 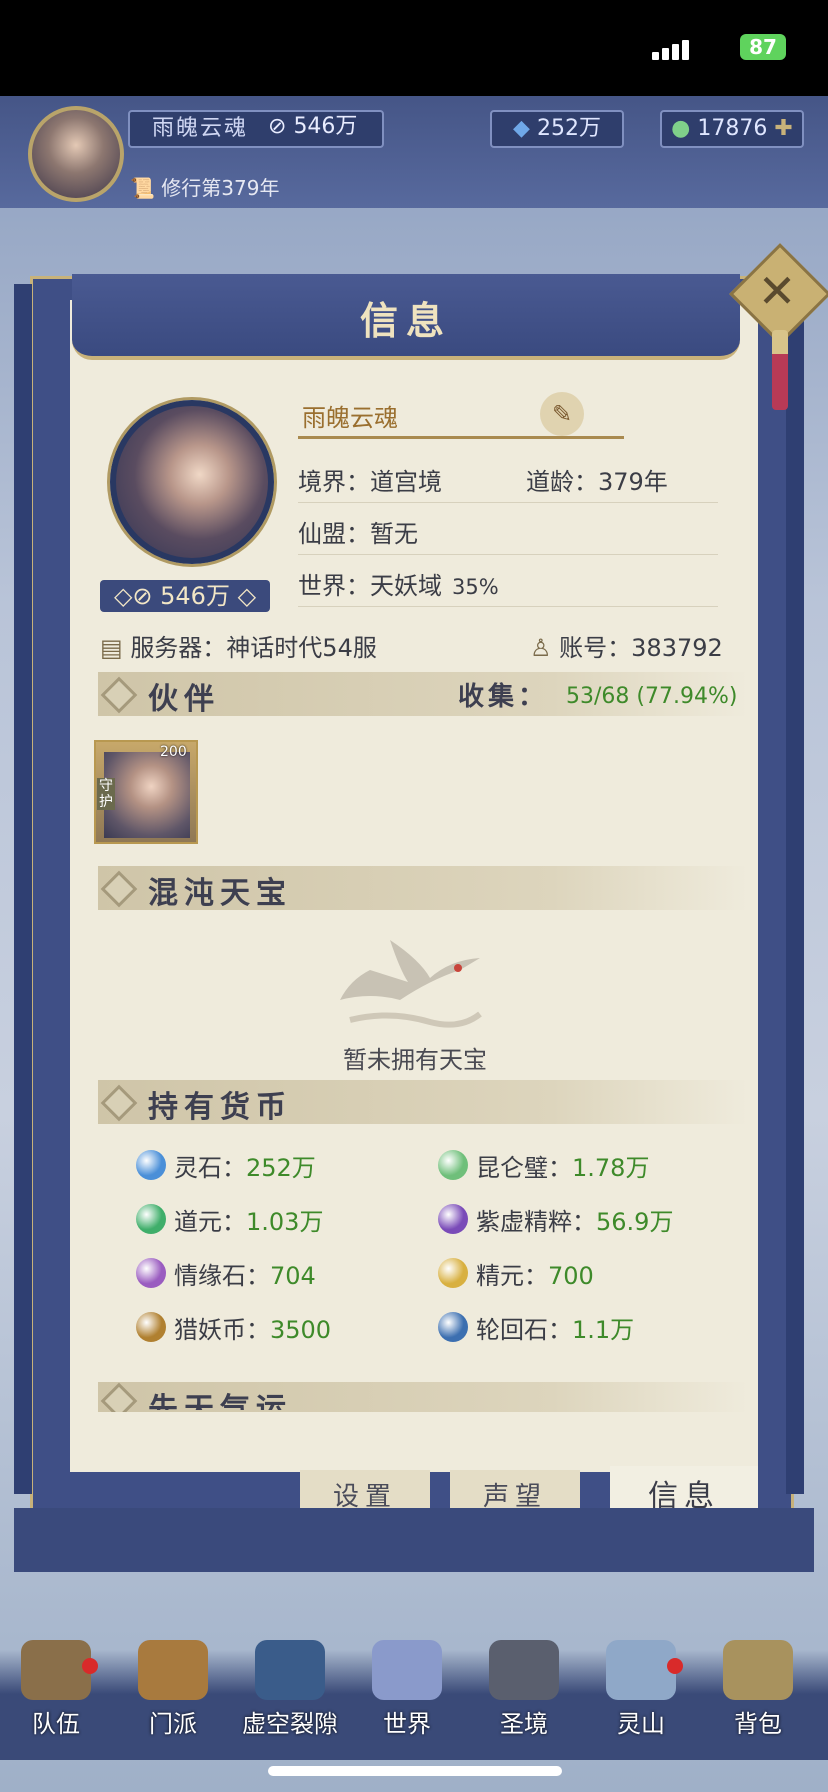 What do you see at coordinates (453, 1327) in the screenshot?
I see `samsara-stone-icon` at bounding box center [453, 1327].